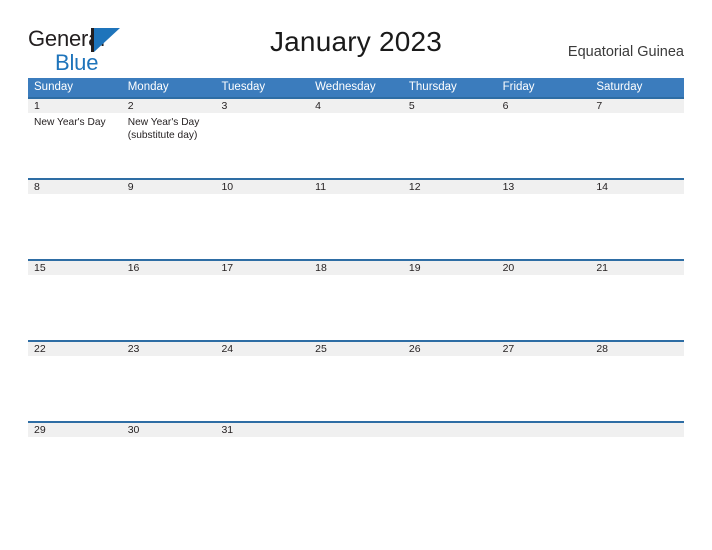 This screenshot has height=550, width=712. Describe the element at coordinates (169, 268) in the screenshot. I see `day-number: 16` at that location.